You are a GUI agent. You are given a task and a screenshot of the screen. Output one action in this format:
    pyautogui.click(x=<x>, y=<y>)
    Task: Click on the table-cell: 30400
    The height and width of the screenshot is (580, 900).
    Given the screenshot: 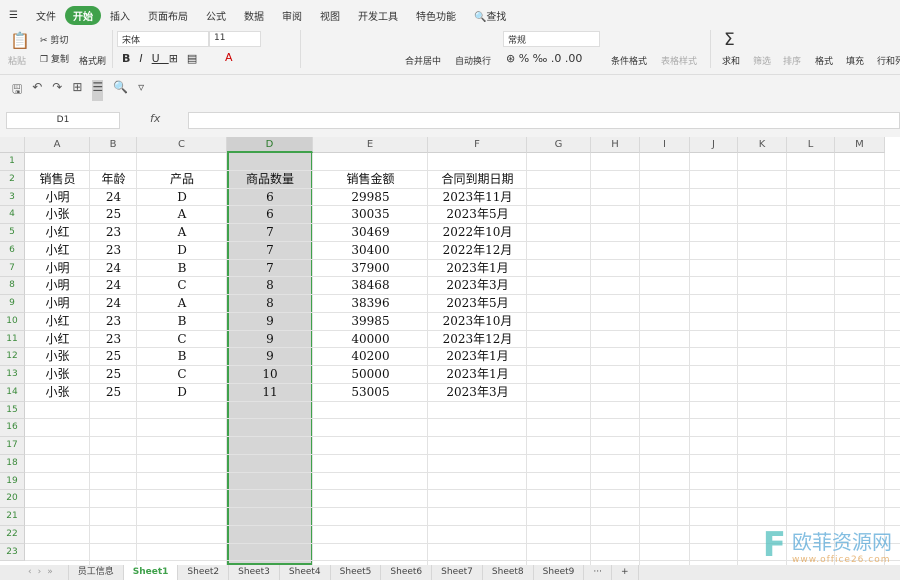 What is the action you would take?
    pyautogui.click(x=370, y=251)
    